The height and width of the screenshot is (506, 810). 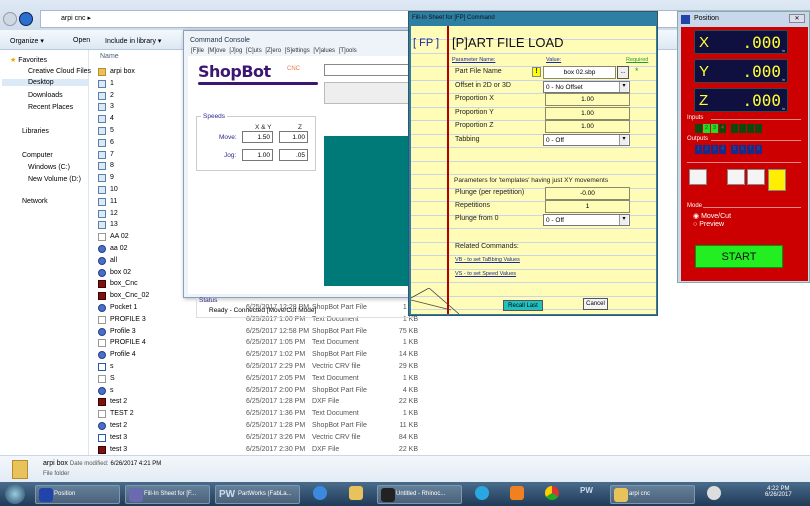 I want to click on z-jog-icon, so click(x=756, y=177).